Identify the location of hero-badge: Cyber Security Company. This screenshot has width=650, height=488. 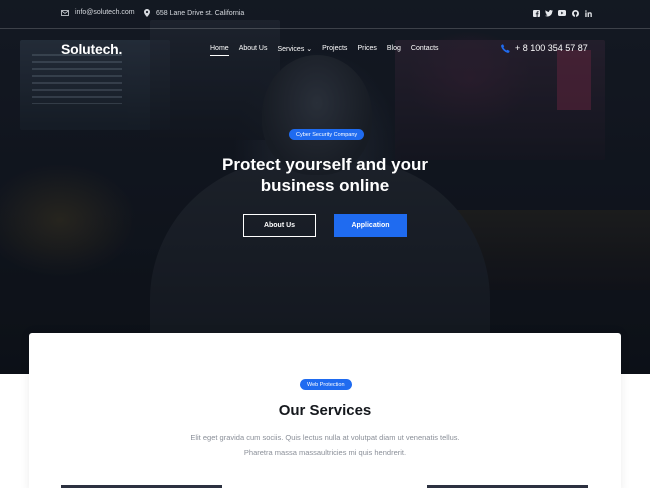
(327, 134).